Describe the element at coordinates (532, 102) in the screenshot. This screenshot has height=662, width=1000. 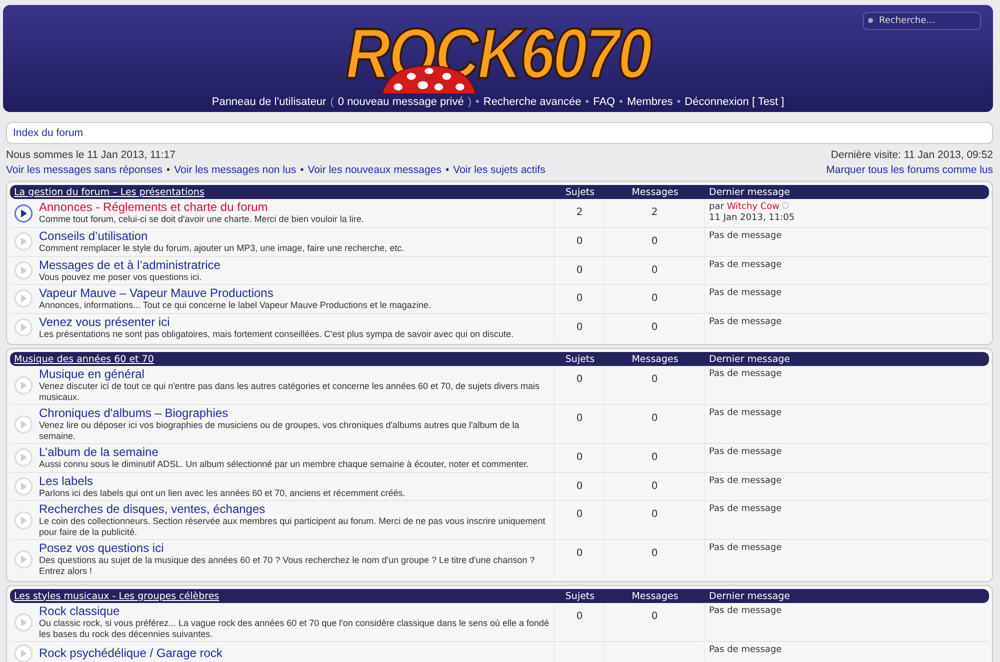
I see `header-nav-link: Recherche avancée` at that location.